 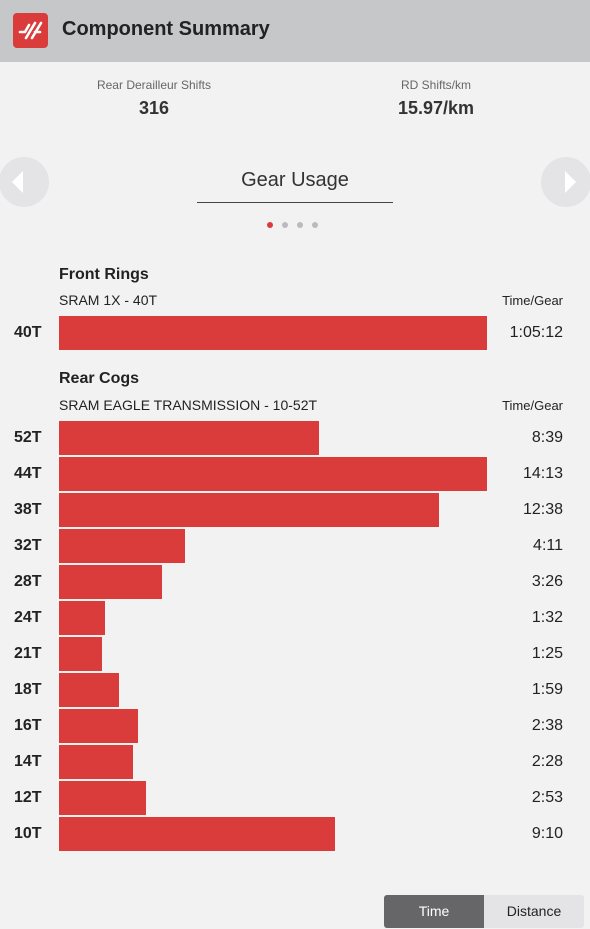 What do you see at coordinates (435, 85) in the screenshot?
I see `stat-label: RD Shifts/km` at bounding box center [435, 85].